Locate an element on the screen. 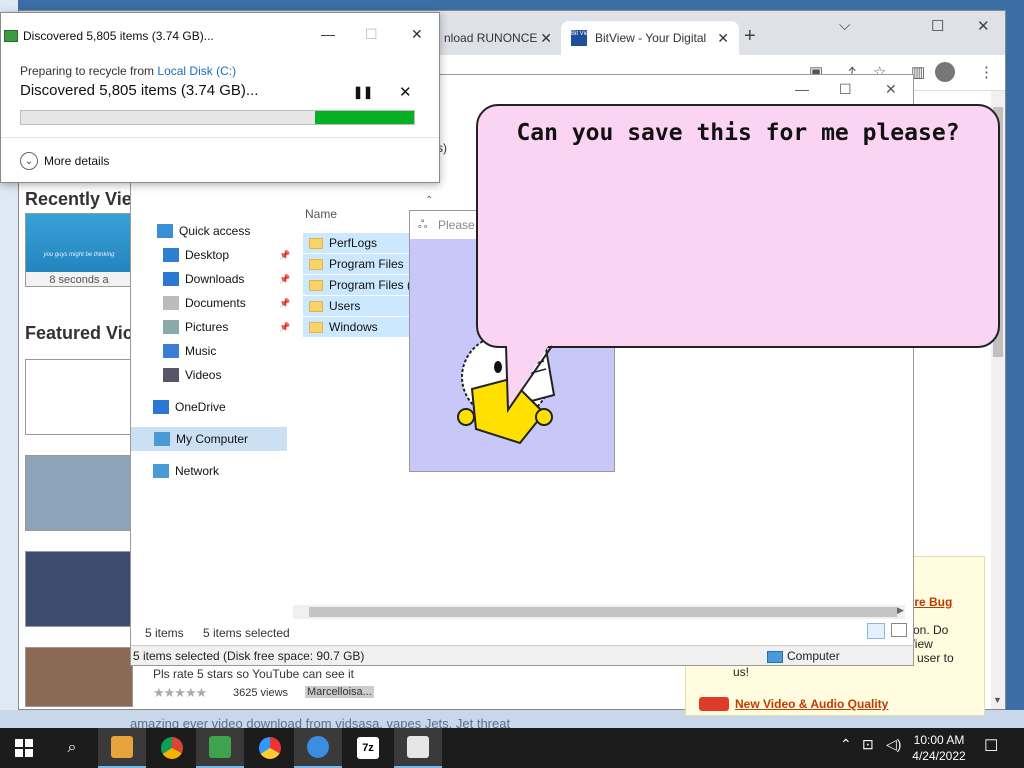 This screenshot has height=768, width=1024. speech-bubble-tail is located at coordinates (529, 377).